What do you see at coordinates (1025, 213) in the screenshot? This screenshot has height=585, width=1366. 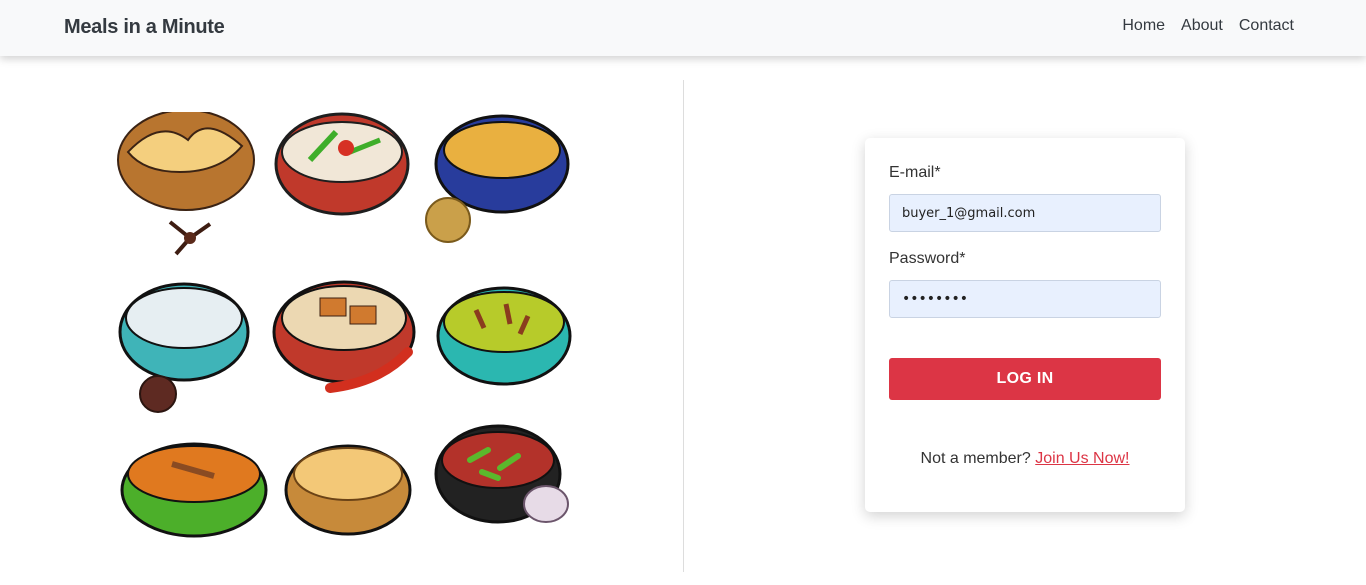 I see `email-field: buyer_1@gmail.com` at bounding box center [1025, 213].